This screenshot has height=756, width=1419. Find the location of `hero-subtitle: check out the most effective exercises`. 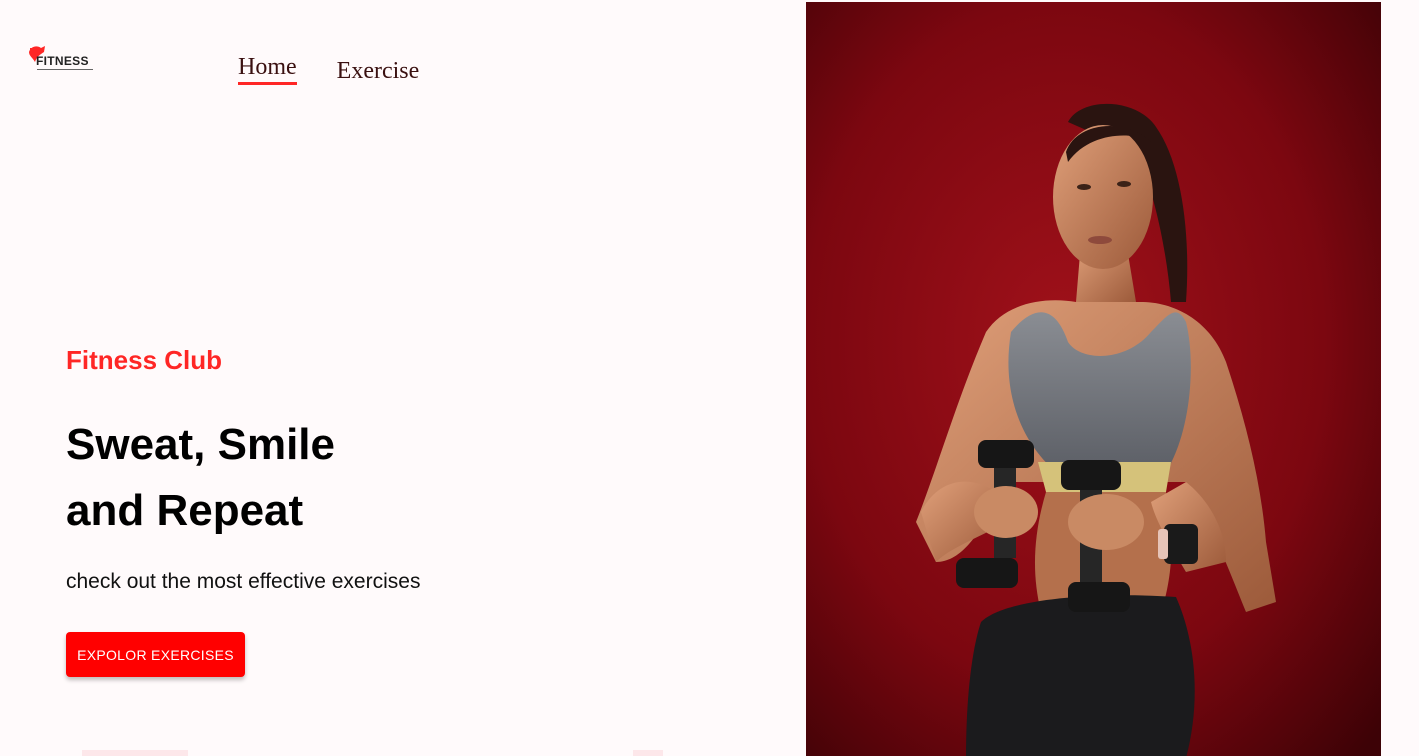

hero-subtitle: check out the most effective exercises is located at coordinates (243, 581).